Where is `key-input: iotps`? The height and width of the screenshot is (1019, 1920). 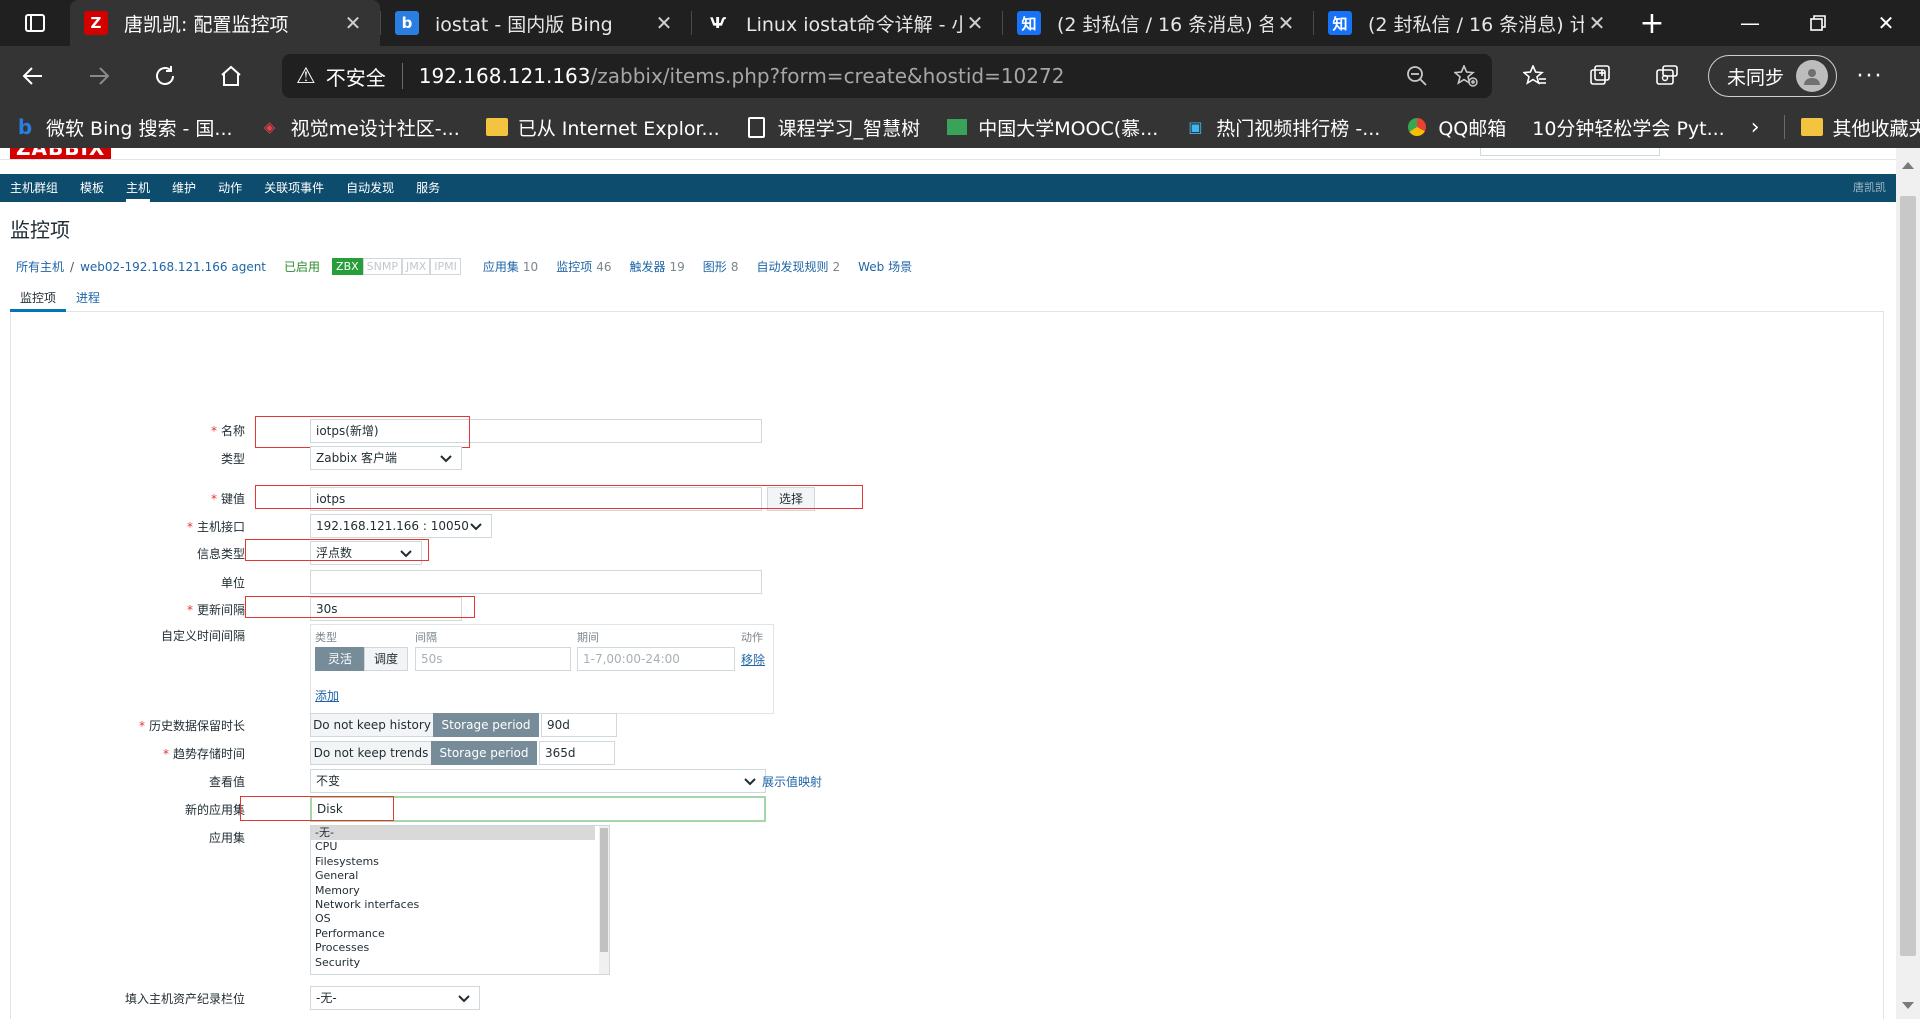 key-input: iotps is located at coordinates (536, 499).